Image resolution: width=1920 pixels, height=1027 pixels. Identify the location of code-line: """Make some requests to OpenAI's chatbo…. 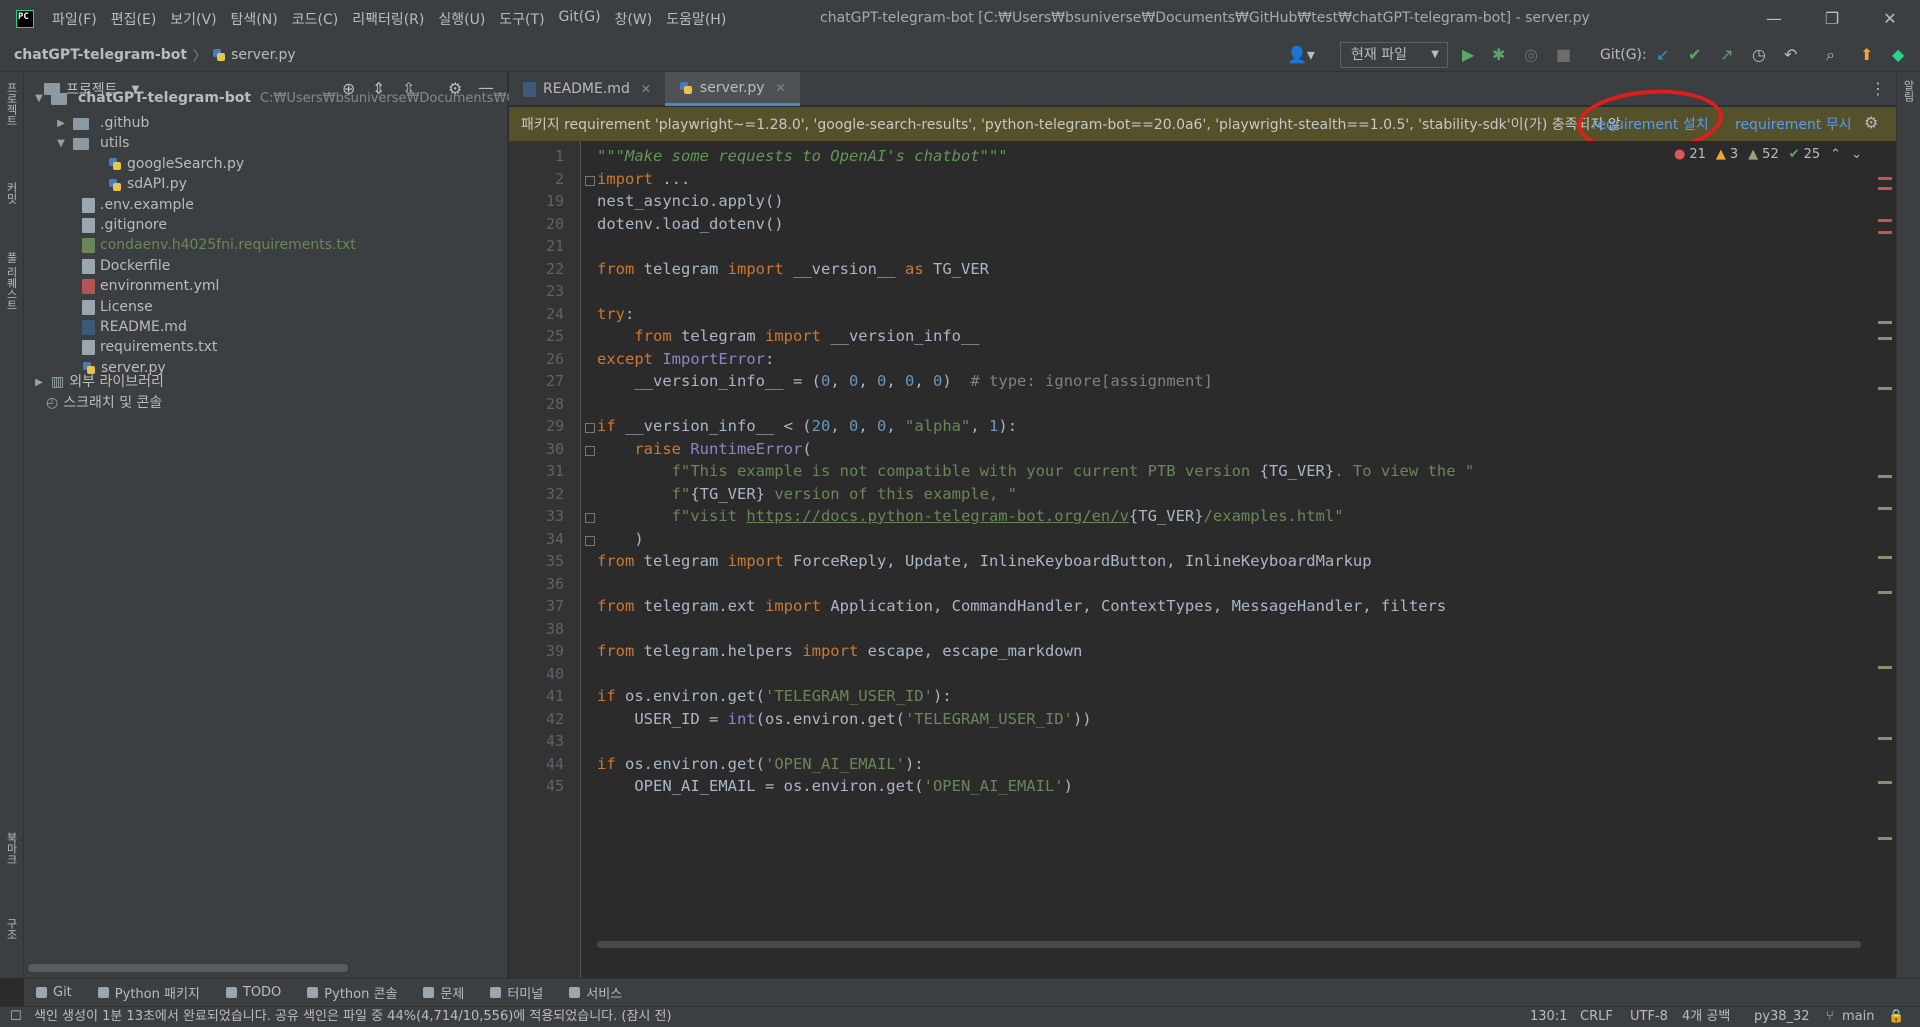
(802, 156).